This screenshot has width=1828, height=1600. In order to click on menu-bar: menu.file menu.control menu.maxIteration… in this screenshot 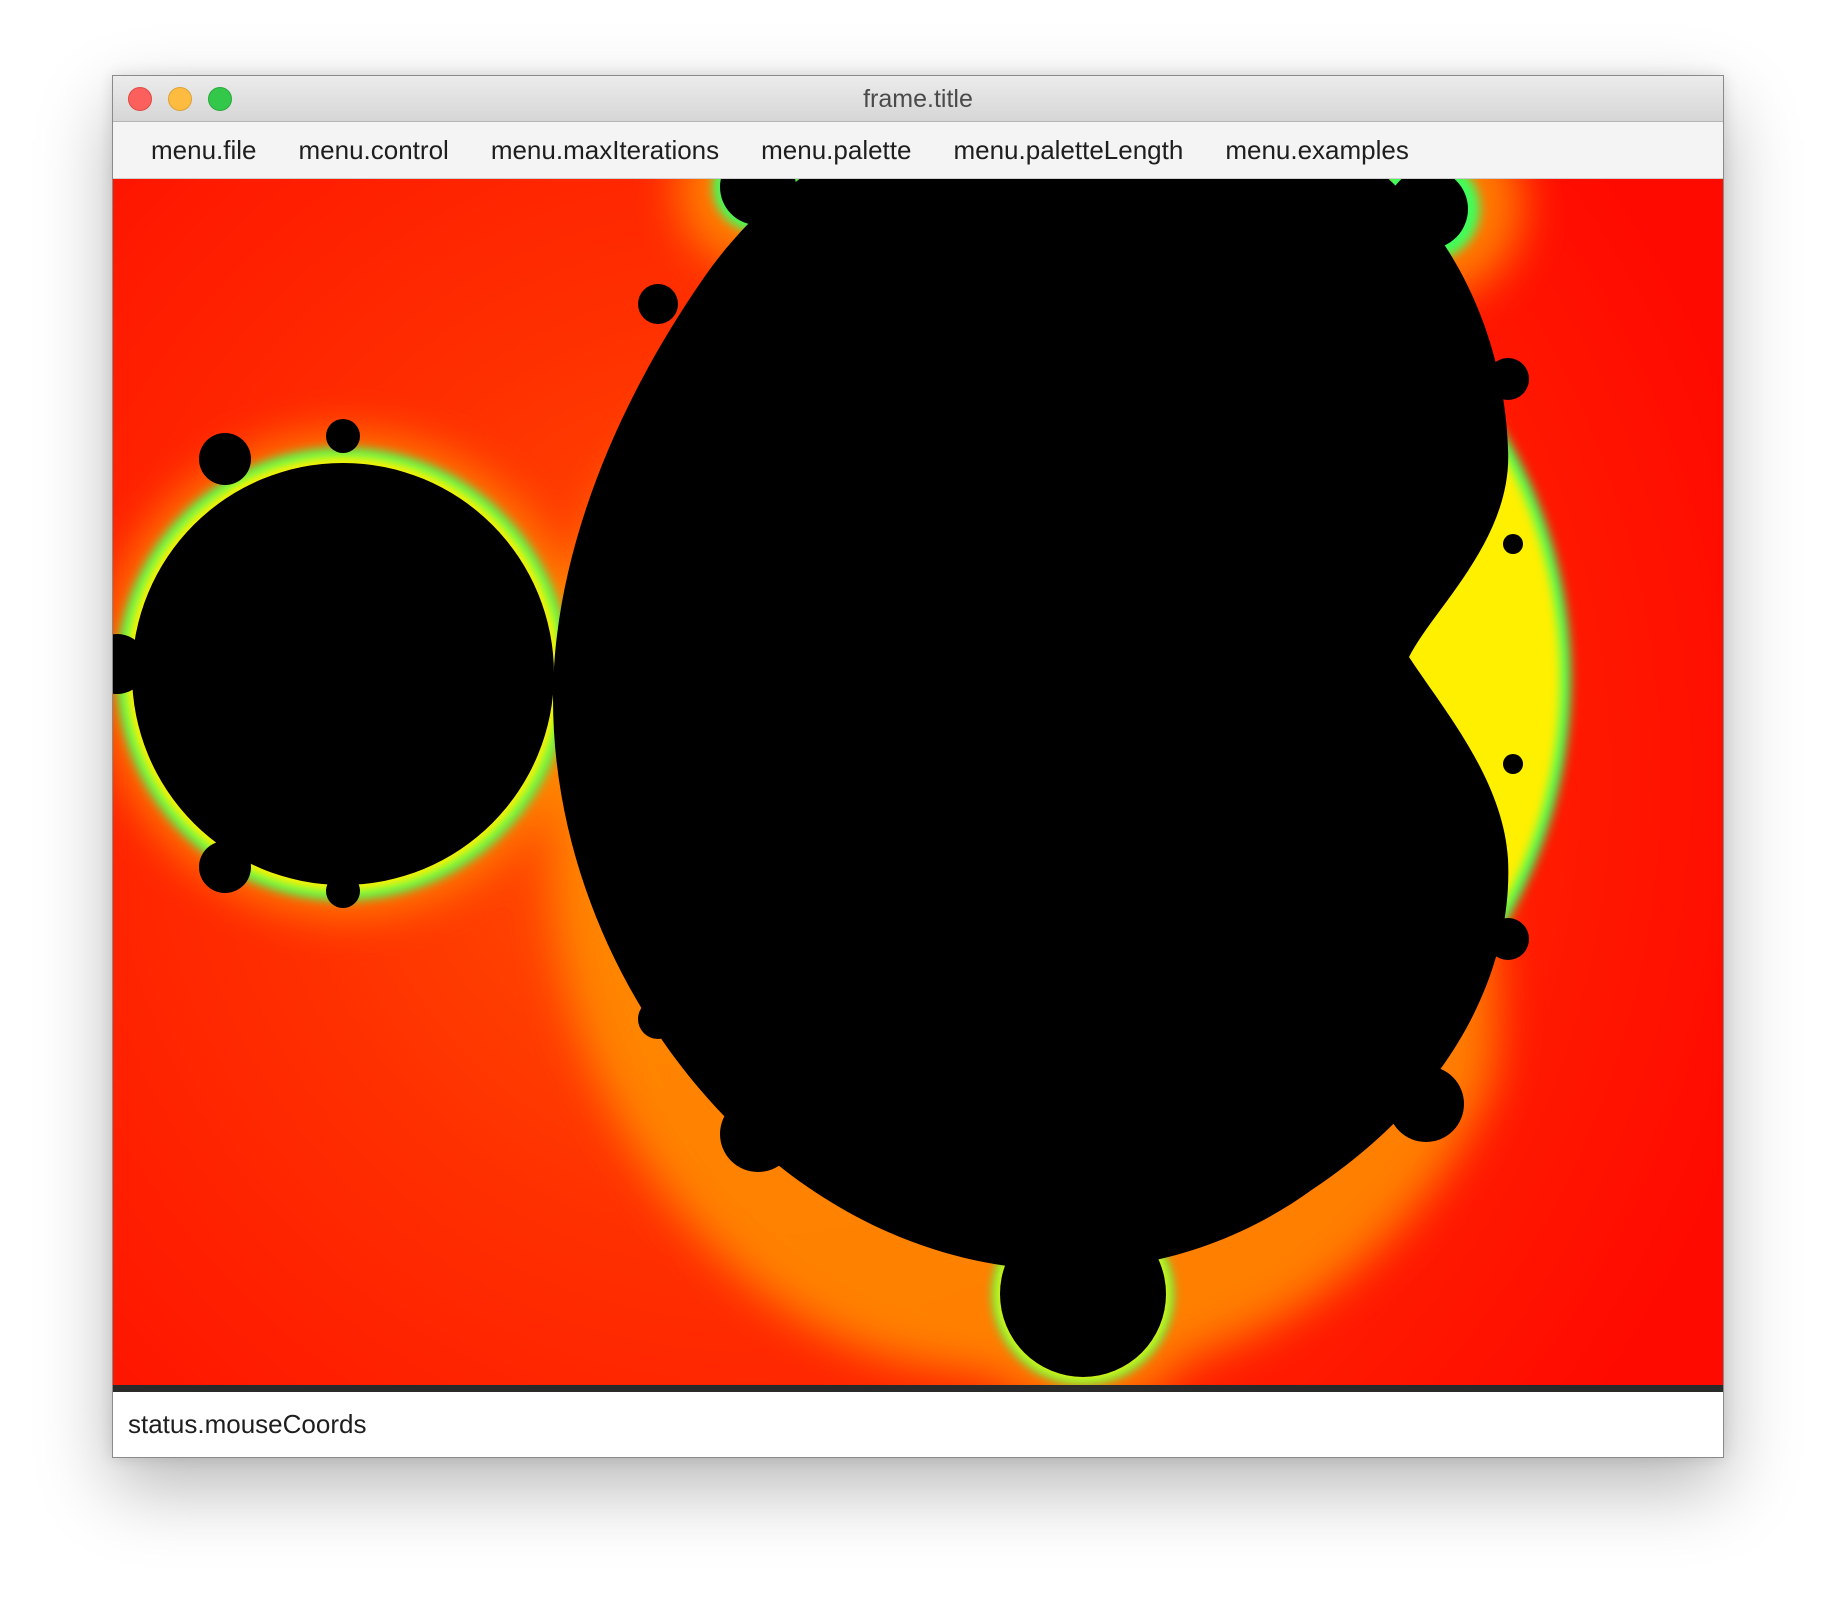, I will do `click(918, 150)`.